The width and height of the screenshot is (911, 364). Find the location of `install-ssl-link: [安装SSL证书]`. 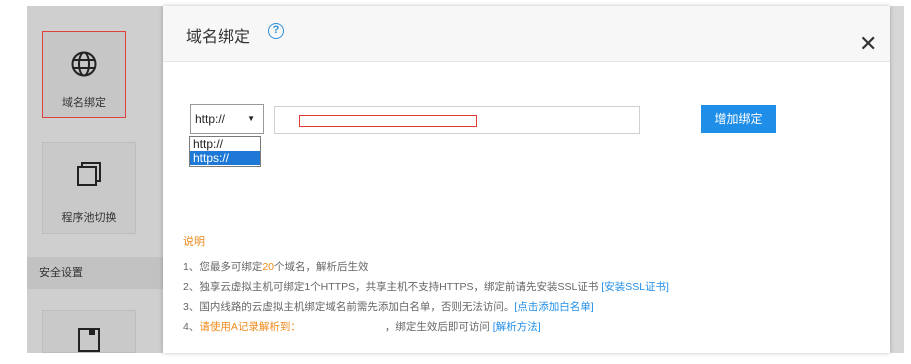

install-ssl-link: [安装SSL证书] is located at coordinates (635, 287).